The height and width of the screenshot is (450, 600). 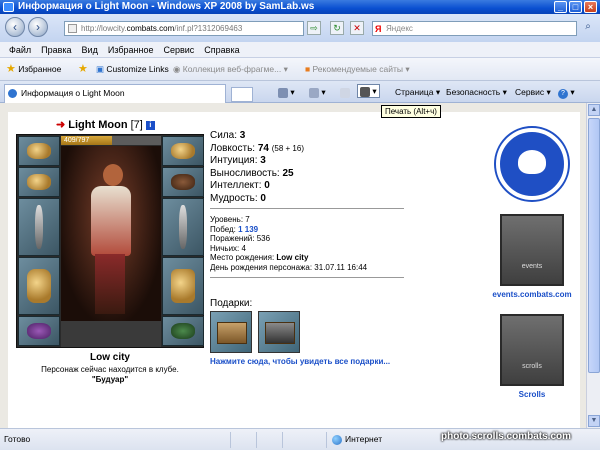 What do you see at coordinates (232, 239) in the screenshot?
I see `info-label: Поражений:` at bounding box center [232, 239].